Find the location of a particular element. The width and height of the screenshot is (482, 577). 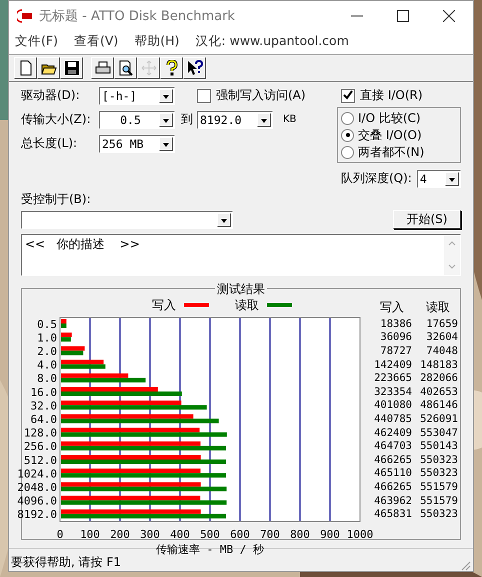

axis-label: 256.0 is located at coordinates (40, 447).